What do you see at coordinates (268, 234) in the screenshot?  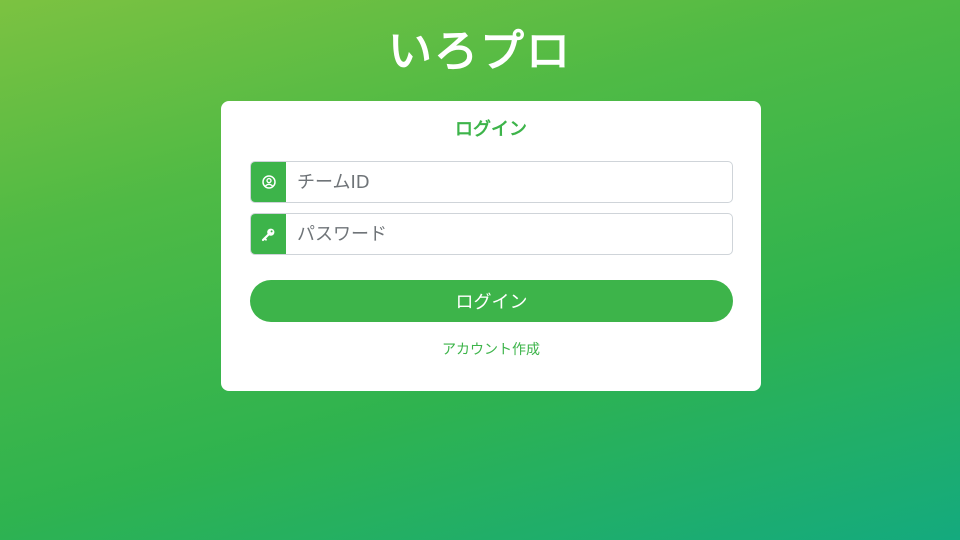 I see `key-icon` at bounding box center [268, 234].